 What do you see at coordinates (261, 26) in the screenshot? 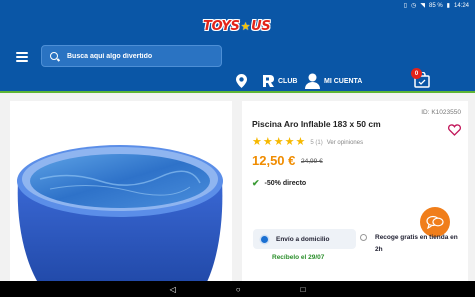
I see `logo-text-right: US` at bounding box center [261, 26].